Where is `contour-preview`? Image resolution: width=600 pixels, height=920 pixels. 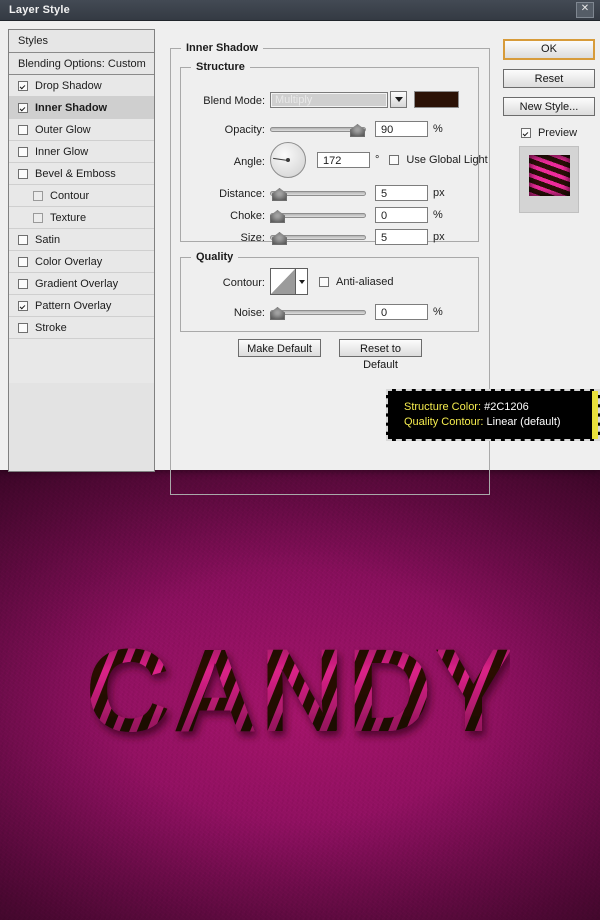 contour-preview is located at coordinates (283, 281).